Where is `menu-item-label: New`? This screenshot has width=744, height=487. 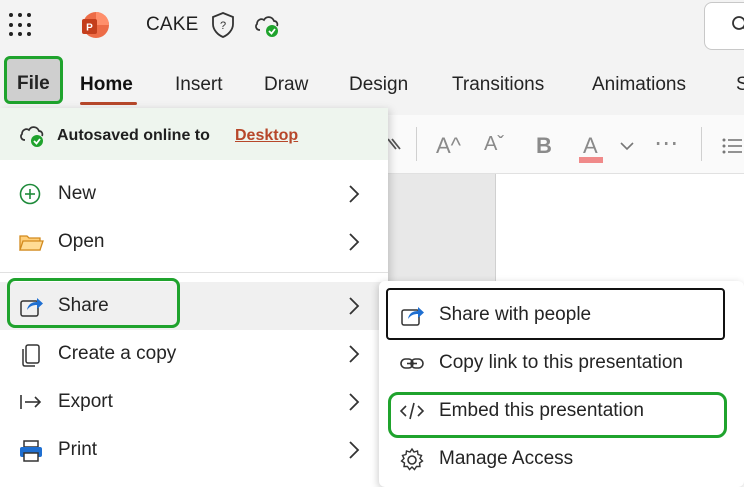
menu-item-label: New is located at coordinates (77, 193).